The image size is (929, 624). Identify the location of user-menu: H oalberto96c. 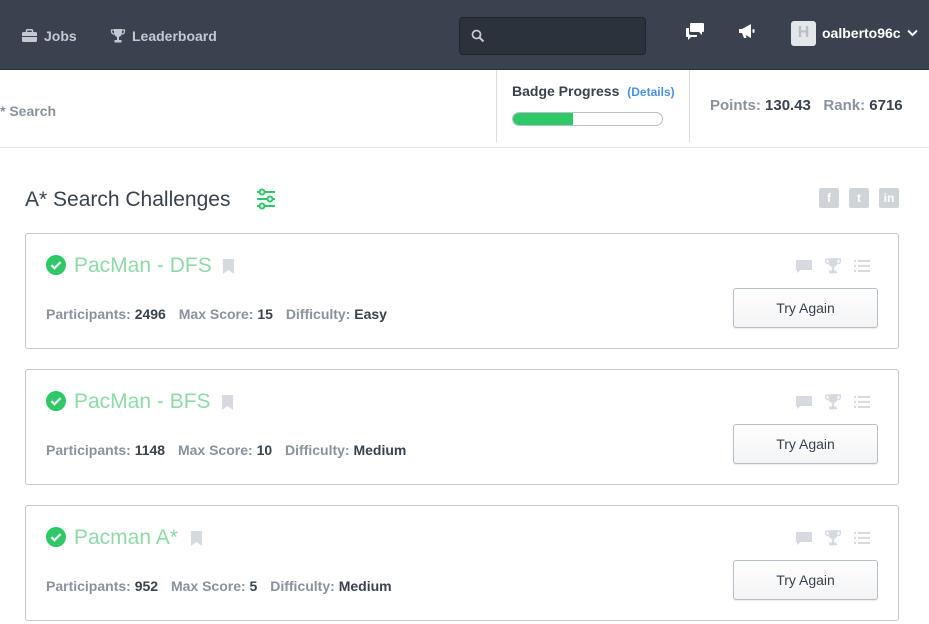
(854, 33).